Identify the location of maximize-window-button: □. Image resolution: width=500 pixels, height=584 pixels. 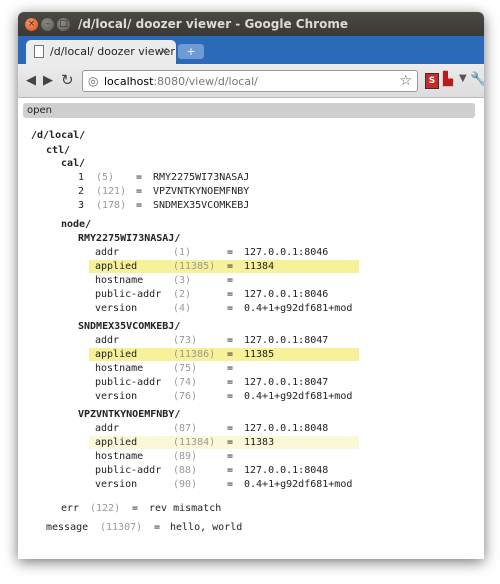
(63, 24).